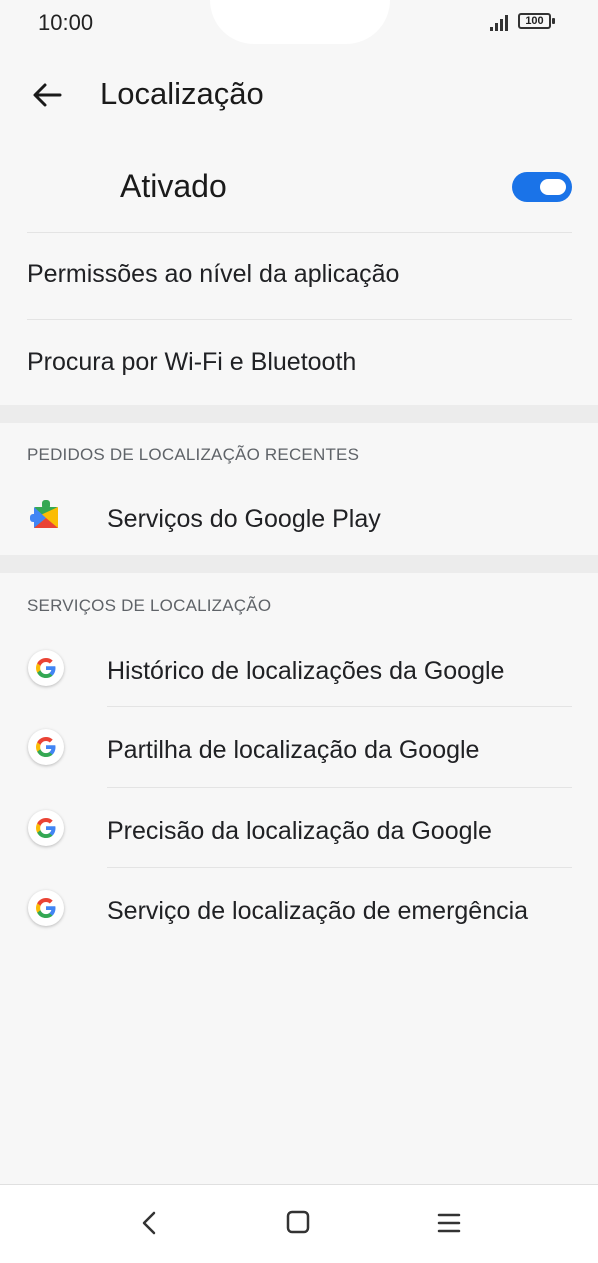  Describe the element at coordinates (244, 519) in the screenshot. I see `recent-request-label: Serviços do Google Play` at that location.